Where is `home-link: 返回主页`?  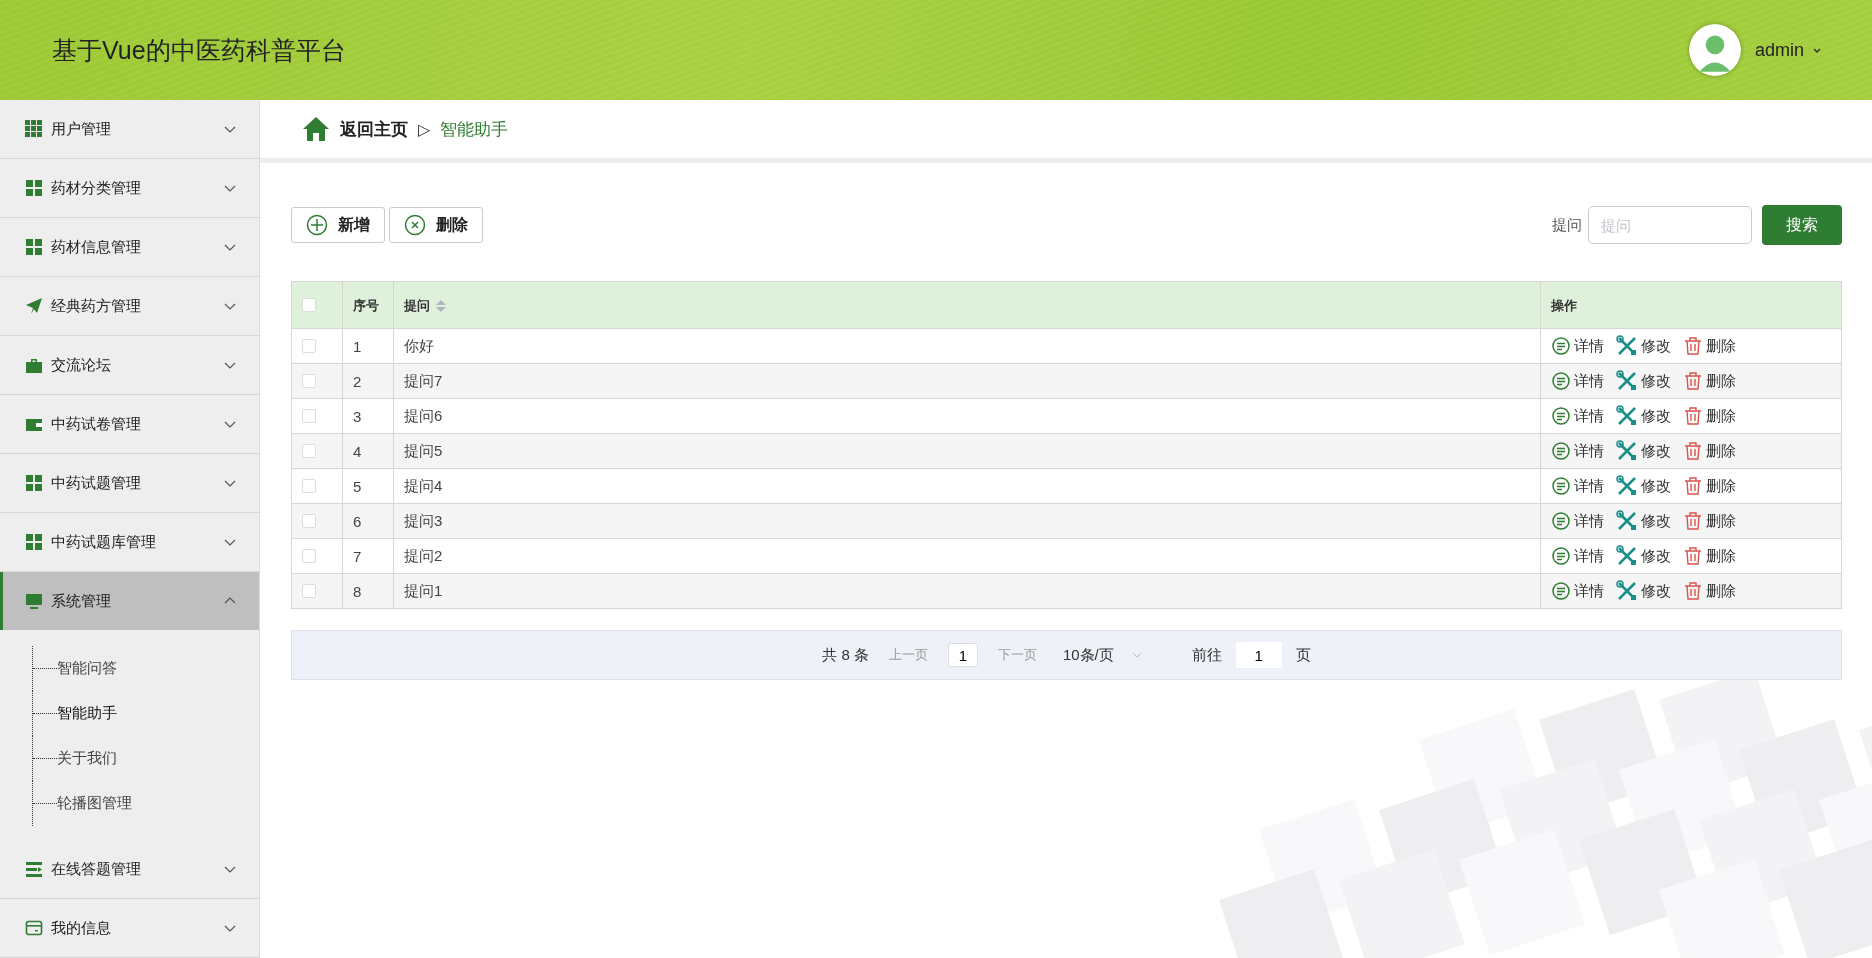
home-link: 返回主页 is located at coordinates (374, 129).